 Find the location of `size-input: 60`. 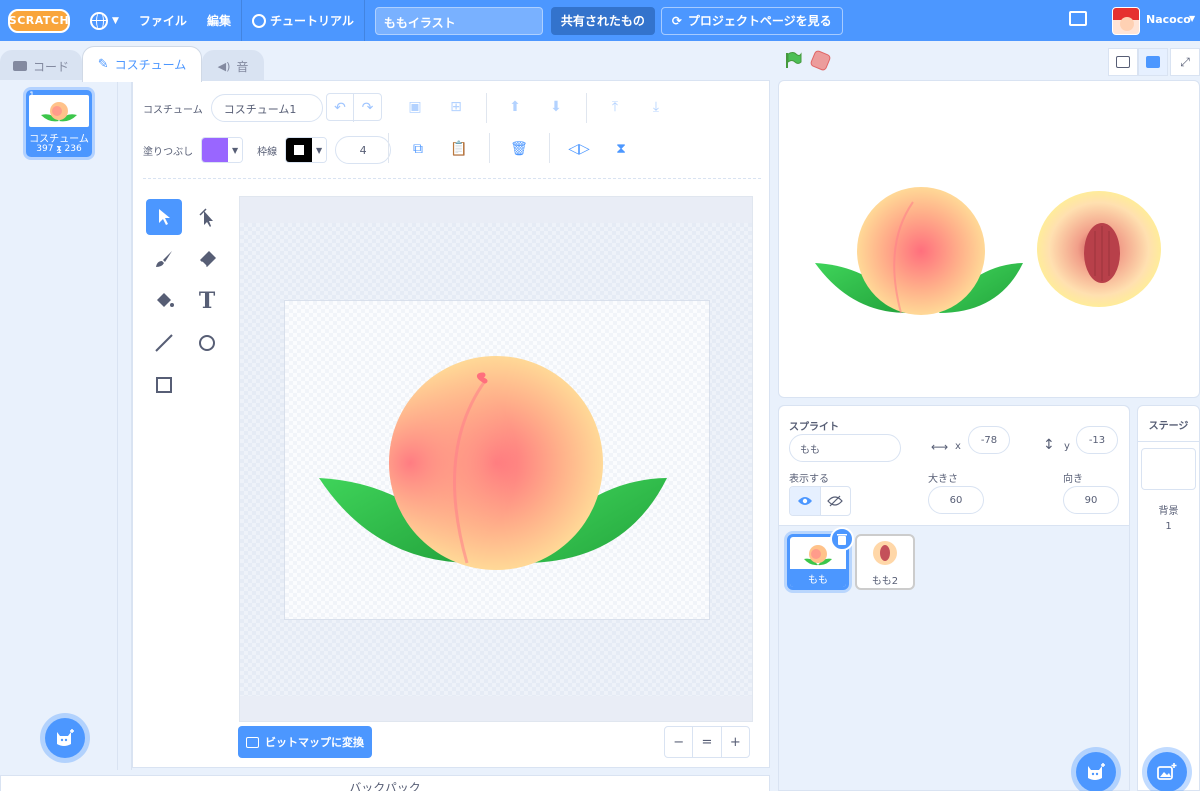

size-input: 60 is located at coordinates (956, 500).